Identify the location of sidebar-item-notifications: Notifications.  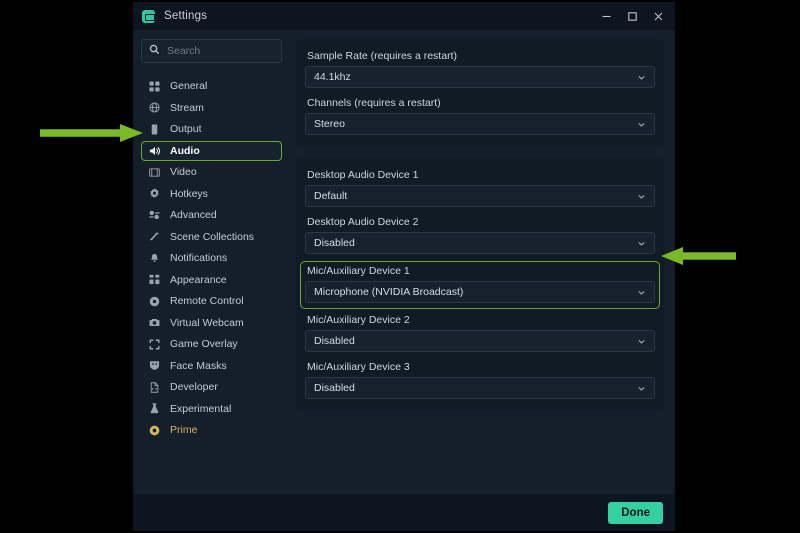
(211, 258).